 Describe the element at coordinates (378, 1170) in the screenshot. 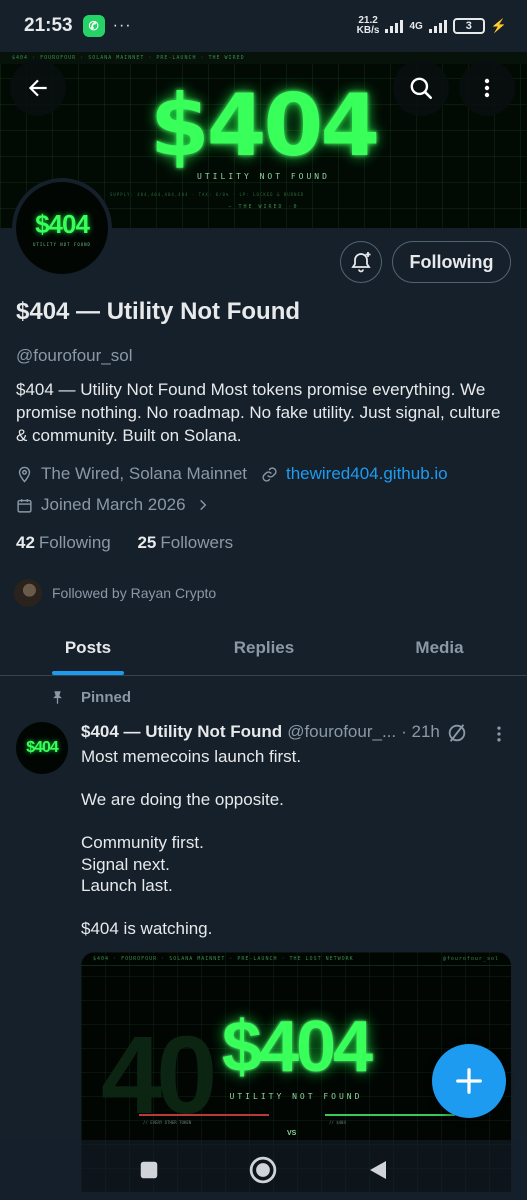

I see `back-nav-icon` at that location.